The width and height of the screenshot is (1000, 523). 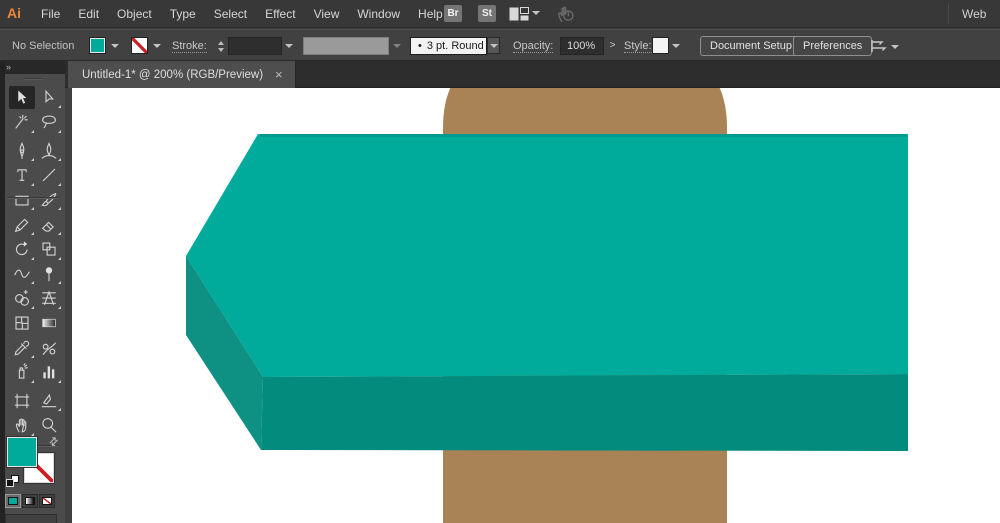 What do you see at coordinates (22, 122) in the screenshot?
I see `magic-wand-tool` at bounding box center [22, 122].